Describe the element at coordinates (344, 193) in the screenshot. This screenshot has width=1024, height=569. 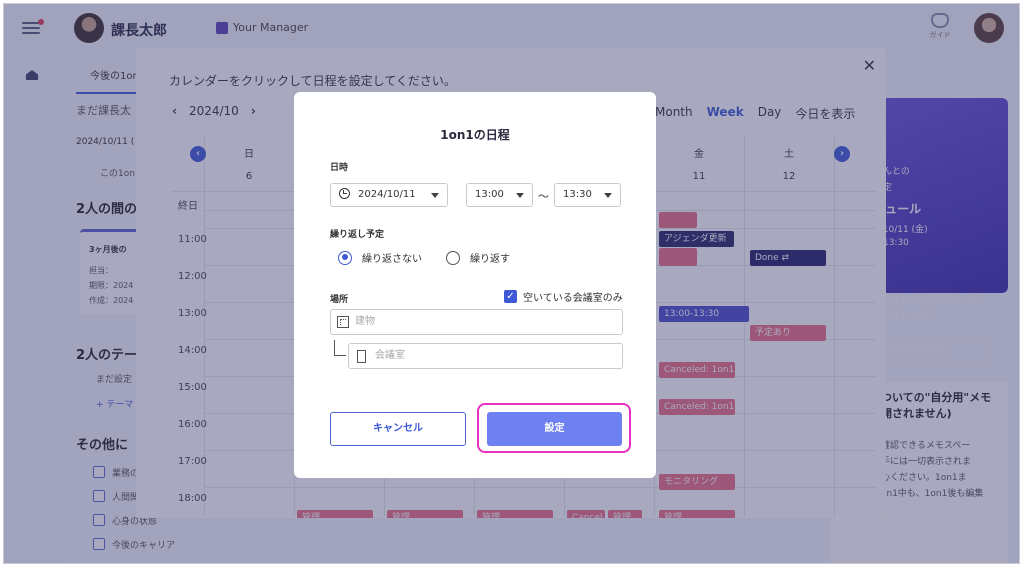
I see `clock-icon` at that location.